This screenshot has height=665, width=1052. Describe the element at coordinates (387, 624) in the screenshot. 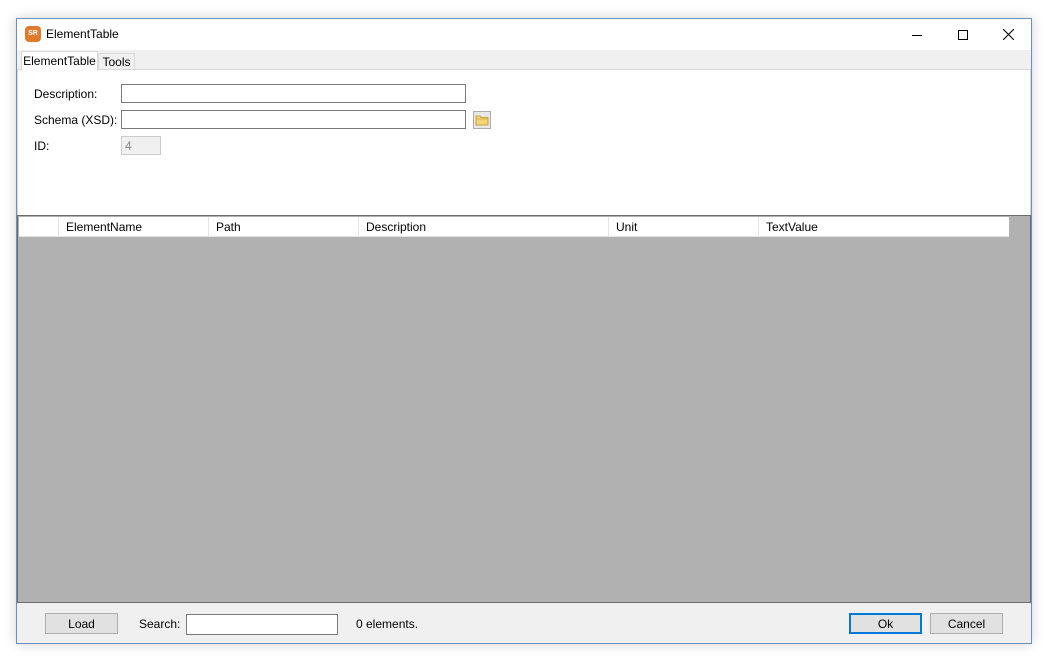

I see `element-count: 0 elements.` at that location.